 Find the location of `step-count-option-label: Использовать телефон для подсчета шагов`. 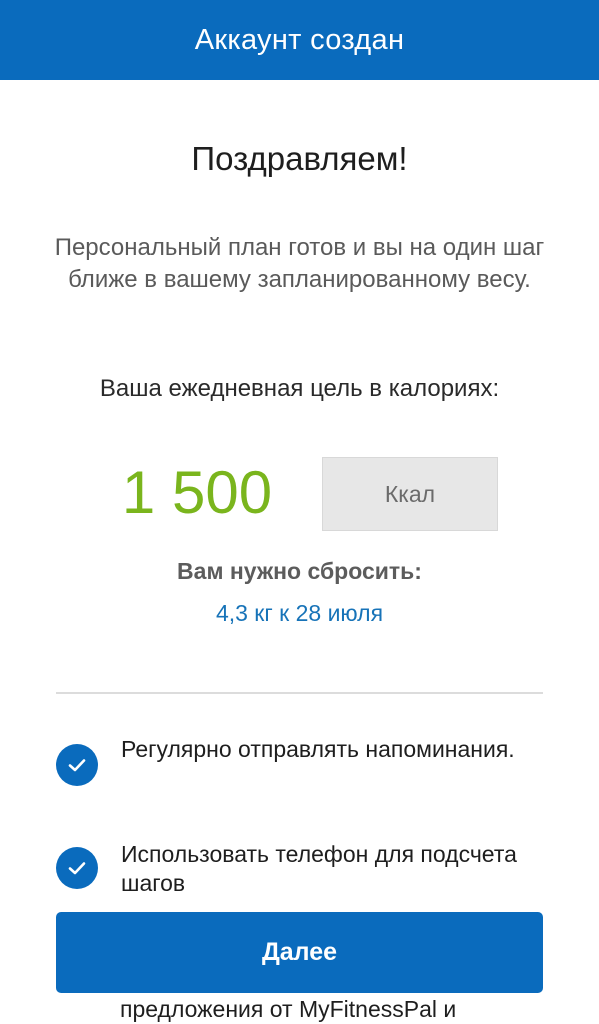

step-count-option-label: Использовать телефон для подсчета шагов is located at coordinates (319, 868).